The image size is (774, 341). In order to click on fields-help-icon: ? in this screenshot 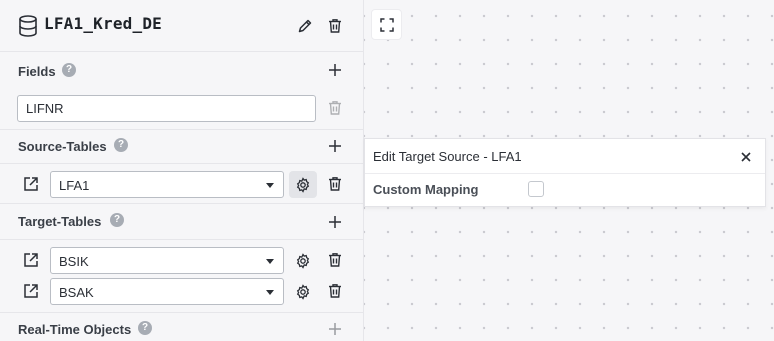, I will do `click(69, 70)`.